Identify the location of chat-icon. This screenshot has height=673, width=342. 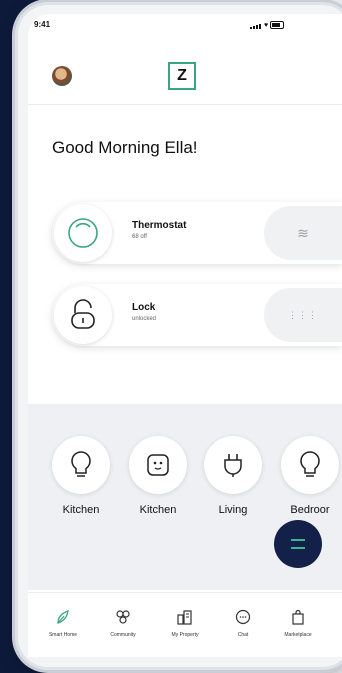
(243, 617).